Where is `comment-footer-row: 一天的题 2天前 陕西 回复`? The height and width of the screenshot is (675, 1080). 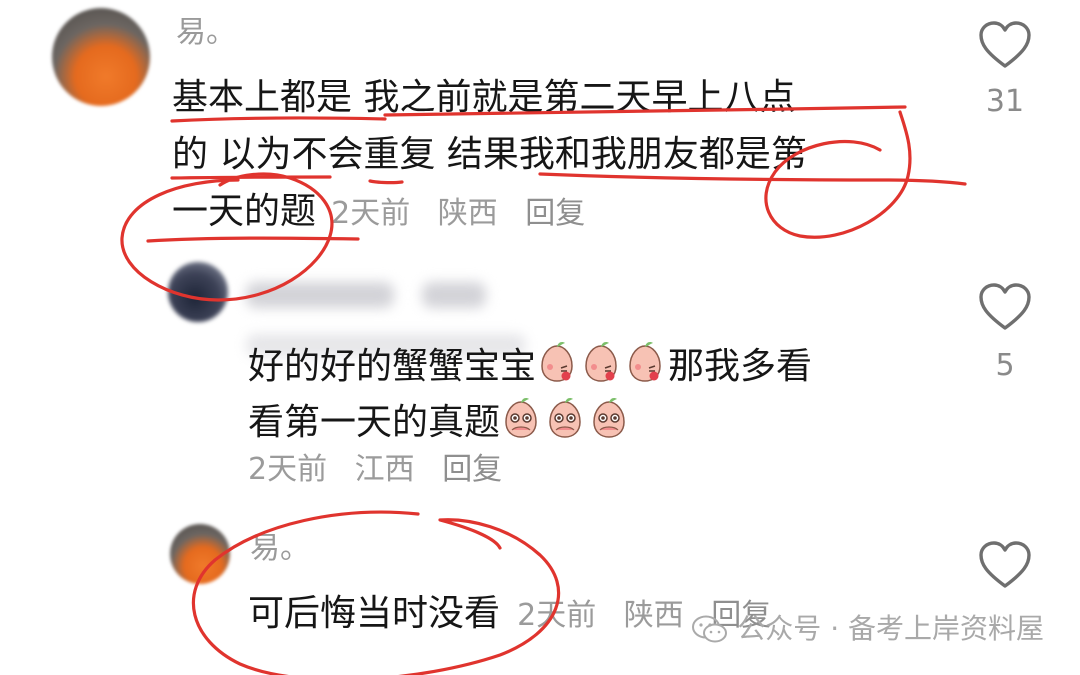
comment-footer-row: 一天的题 2天前 陕西 回复 is located at coordinates (387, 212).